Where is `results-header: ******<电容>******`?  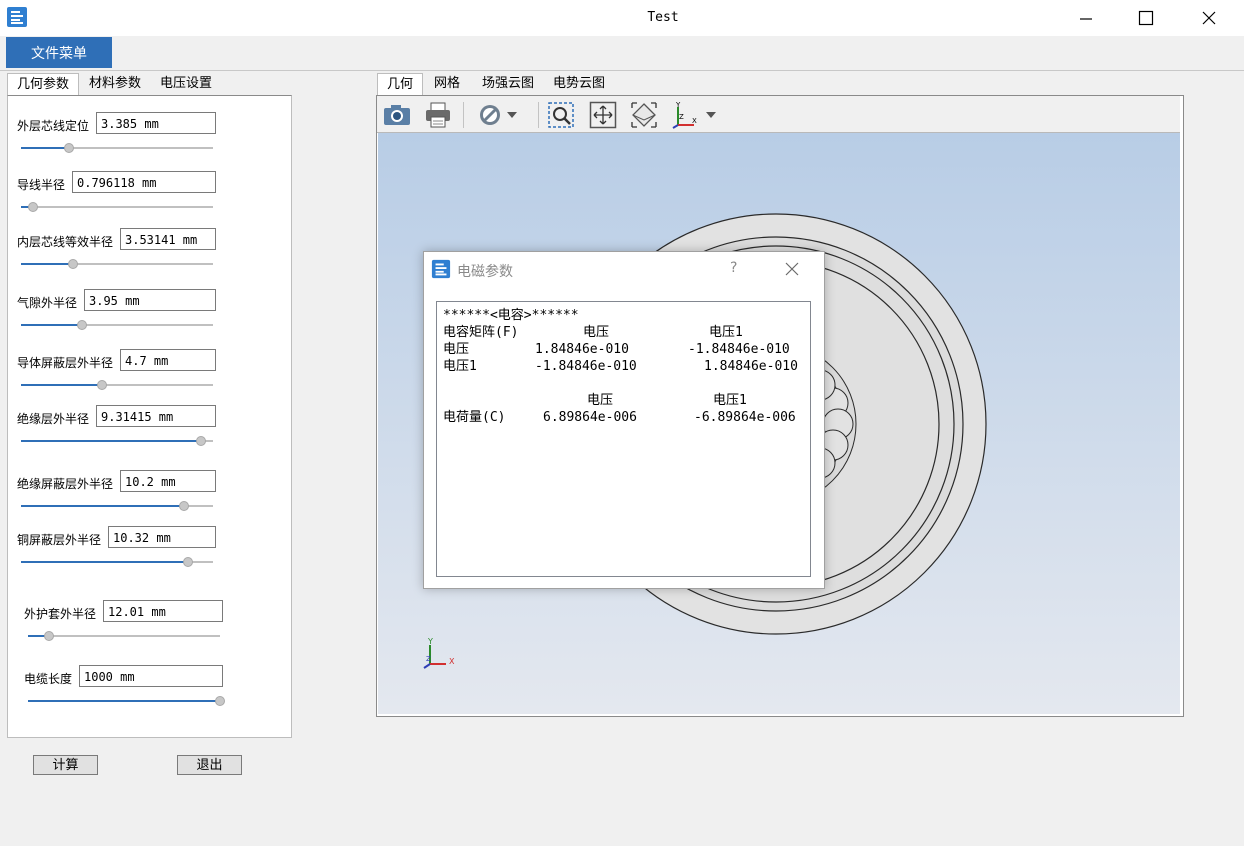 results-header: ******<电容>****** is located at coordinates (511, 315).